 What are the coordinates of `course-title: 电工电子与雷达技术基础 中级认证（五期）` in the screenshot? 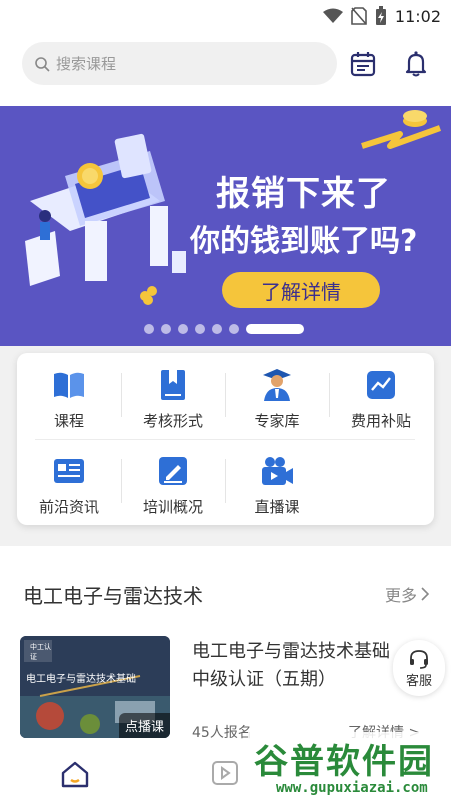 It's located at (302, 666).